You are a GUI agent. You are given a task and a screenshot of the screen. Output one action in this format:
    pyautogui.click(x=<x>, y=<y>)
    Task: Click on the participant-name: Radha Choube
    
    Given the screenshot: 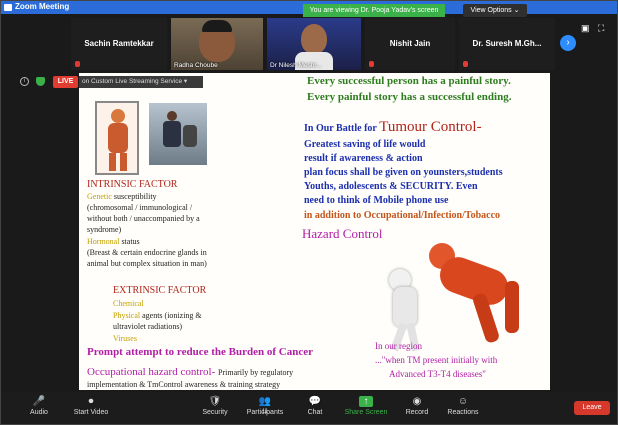 What is the action you would take?
    pyautogui.click(x=196, y=65)
    